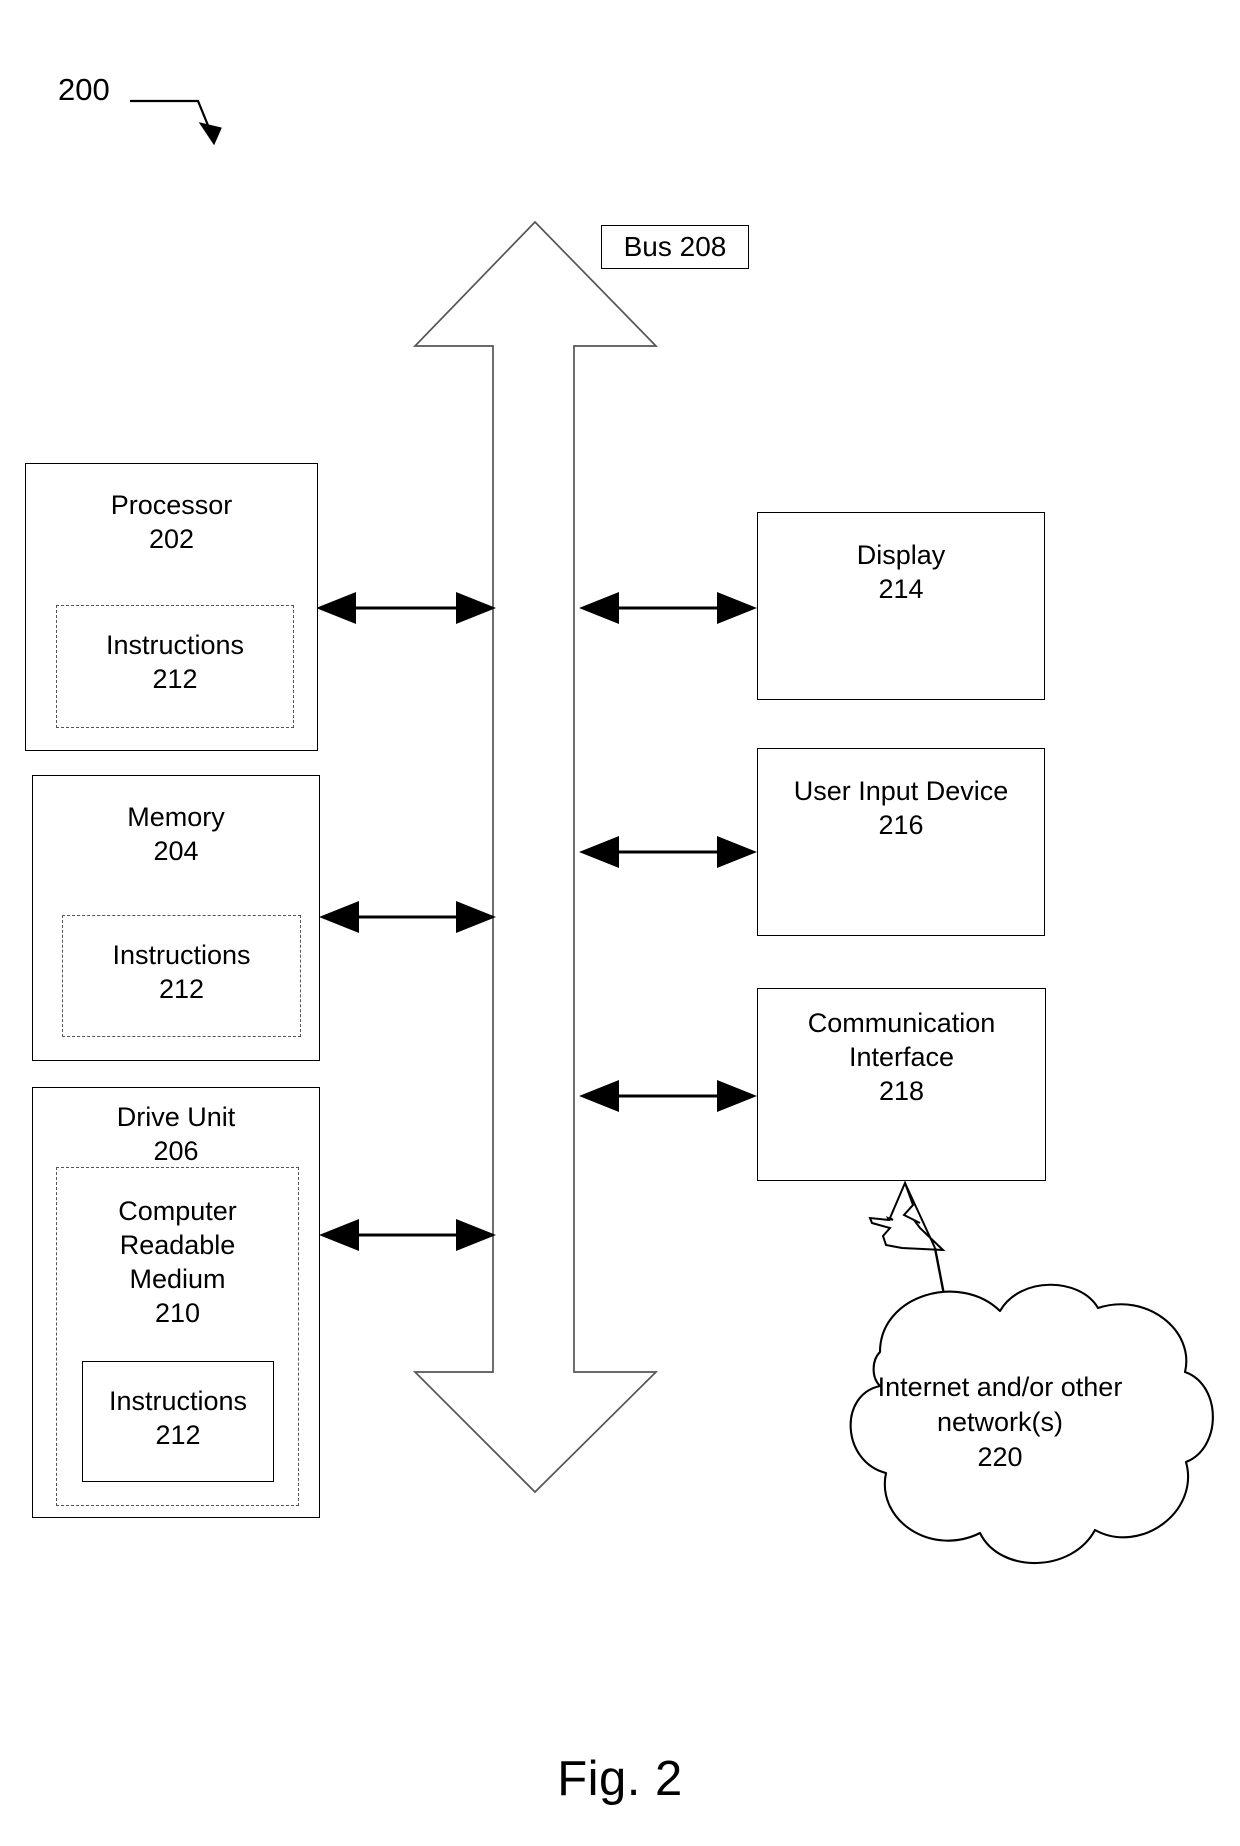  What do you see at coordinates (901, 808) in the screenshot?
I see `node-user-input-device-title: User Input Device 216` at bounding box center [901, 808].